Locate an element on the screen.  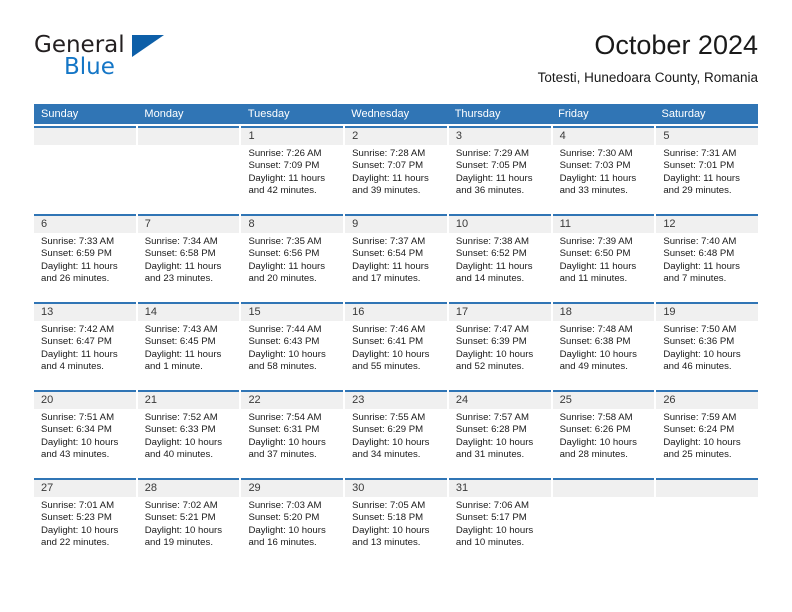
day-daylight2-text: and 1 minute. is located at coordinates (173, 366).